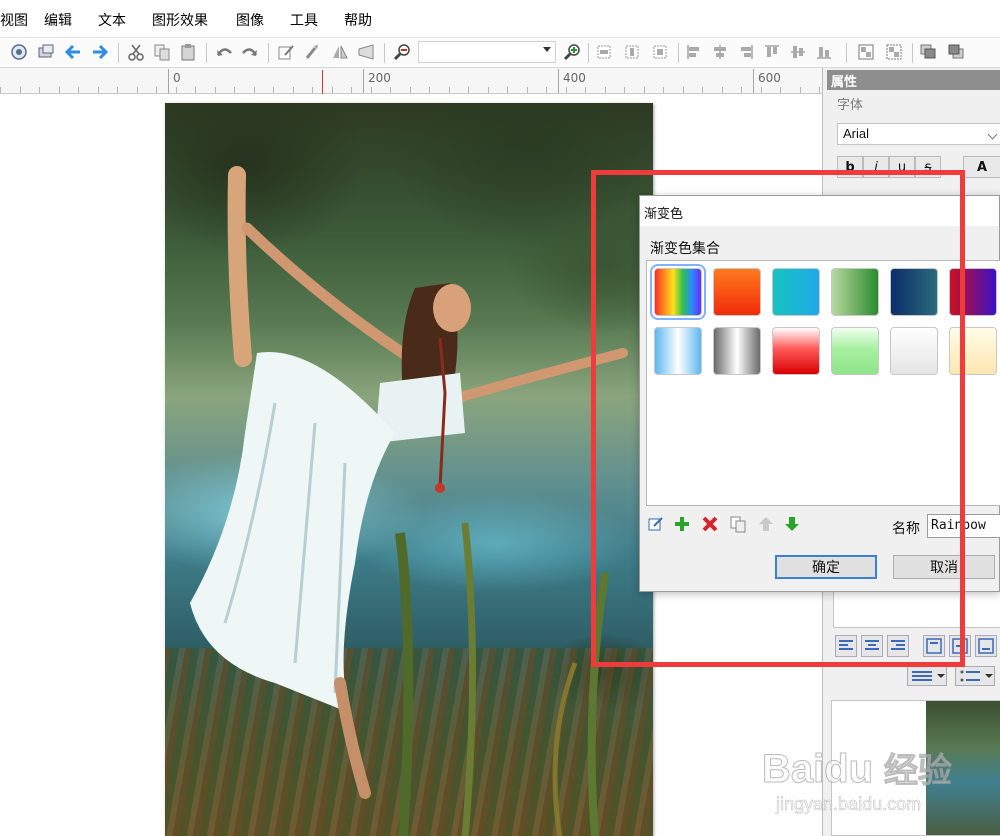 The height and width of the screenshot is (836, 1000). What do you see at coordinates (766, 524) in the screenshot?
I see `move-up-icon` at bounding box center [766, 524].